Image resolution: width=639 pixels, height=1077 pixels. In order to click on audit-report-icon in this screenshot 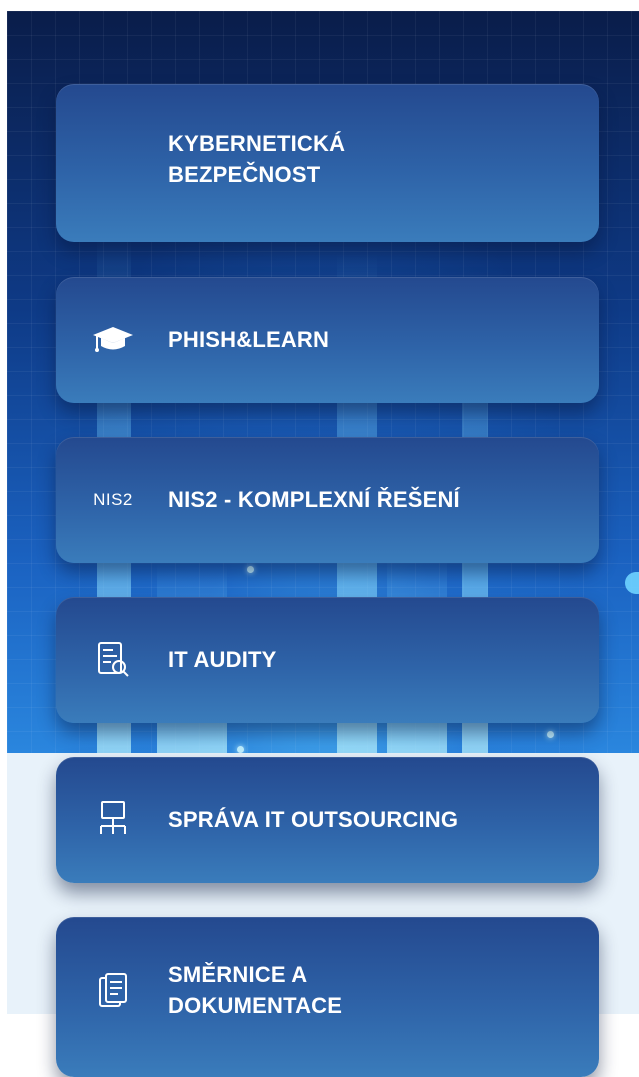, I will do `click(113, 660)`.